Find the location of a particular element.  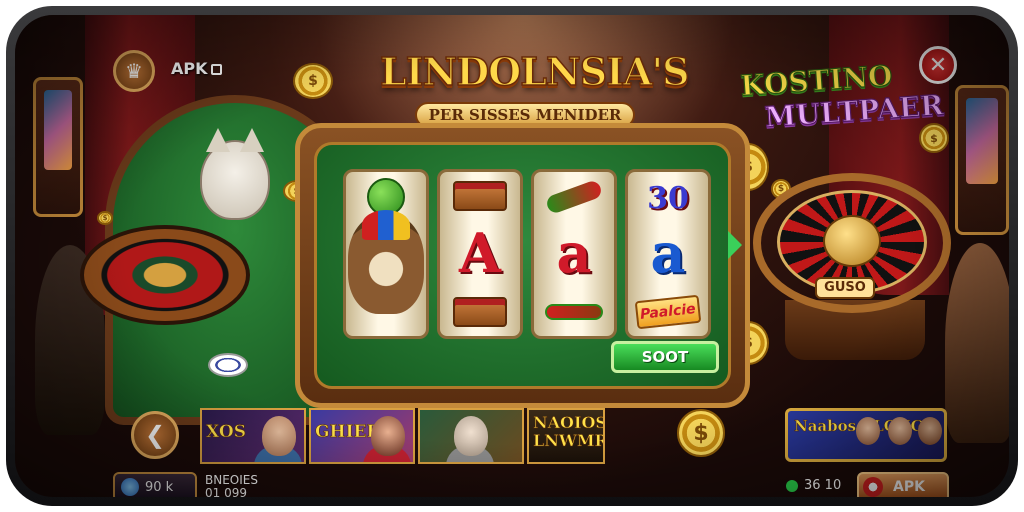

online-count: 36 10 is located at coordinates (823, 485).